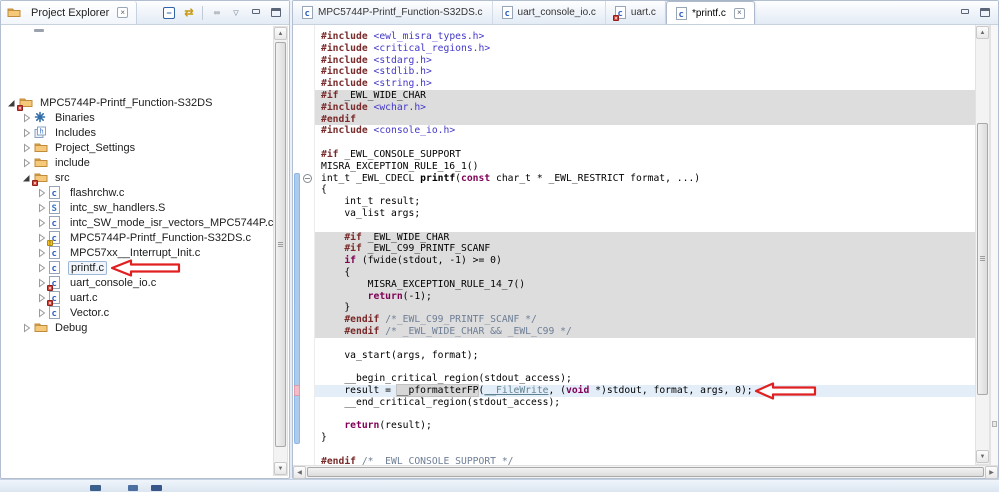 This screenshot has width=999, height=492. I want to click on code-line-25: #endif /*_EWL_C99_PRINTF_SCANF */, so click(645, 320).